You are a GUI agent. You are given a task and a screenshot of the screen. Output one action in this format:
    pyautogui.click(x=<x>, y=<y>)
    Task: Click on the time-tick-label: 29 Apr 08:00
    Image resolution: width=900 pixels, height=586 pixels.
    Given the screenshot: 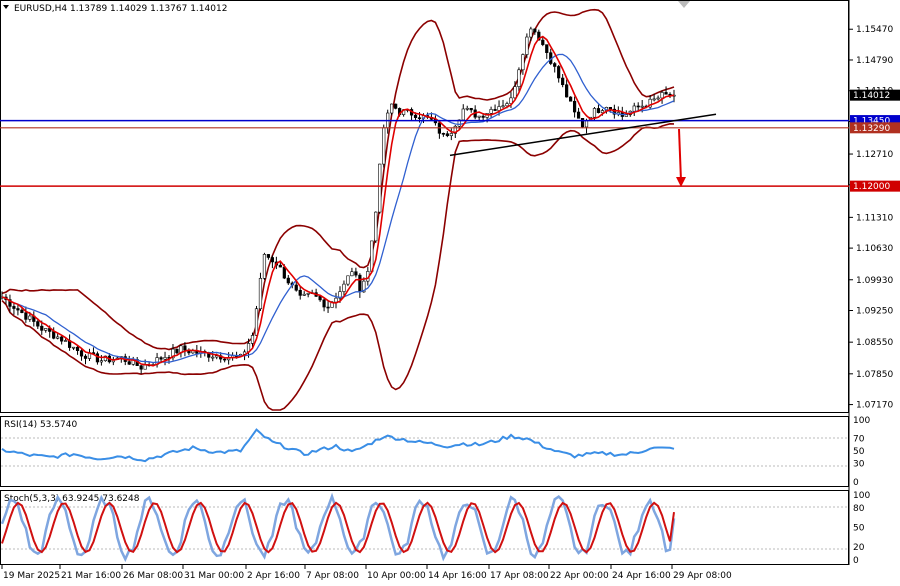 What is the action you would take?
    pyautogui.click(x=702, y=576)
    